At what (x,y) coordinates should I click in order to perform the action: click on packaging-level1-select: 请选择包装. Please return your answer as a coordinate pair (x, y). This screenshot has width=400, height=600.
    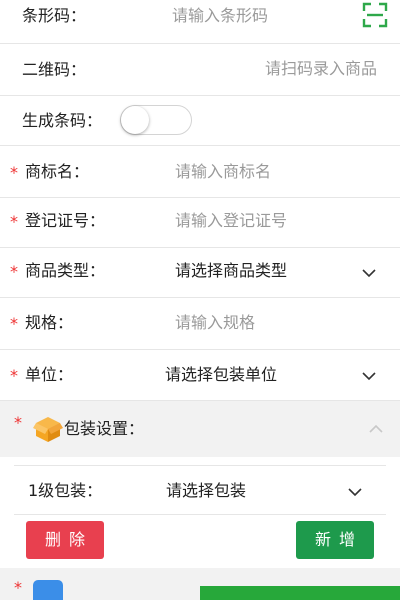
    Looking at the image, I should click on (206, 491).